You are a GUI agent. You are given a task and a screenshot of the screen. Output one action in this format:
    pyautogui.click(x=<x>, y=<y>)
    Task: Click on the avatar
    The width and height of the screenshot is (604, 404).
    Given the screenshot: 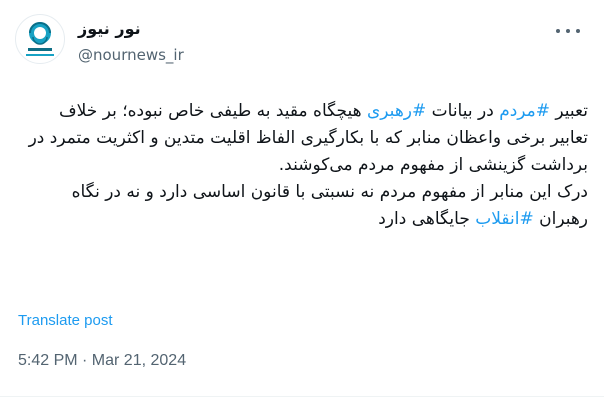 What is the action you would take?
    pyautogui.click(x=40, y=39)
    